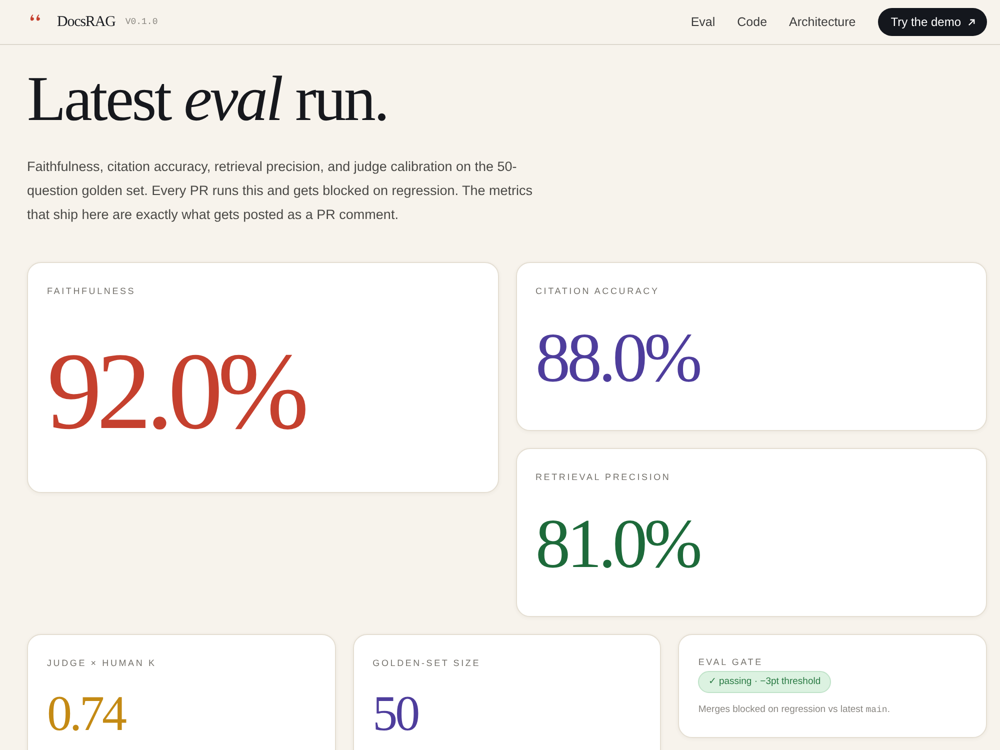 The height and width of the screenshot is (750, 1000). Describe the element at coordinates (396, 713) in the screenshot. I see `metric-value: 50` at that location.